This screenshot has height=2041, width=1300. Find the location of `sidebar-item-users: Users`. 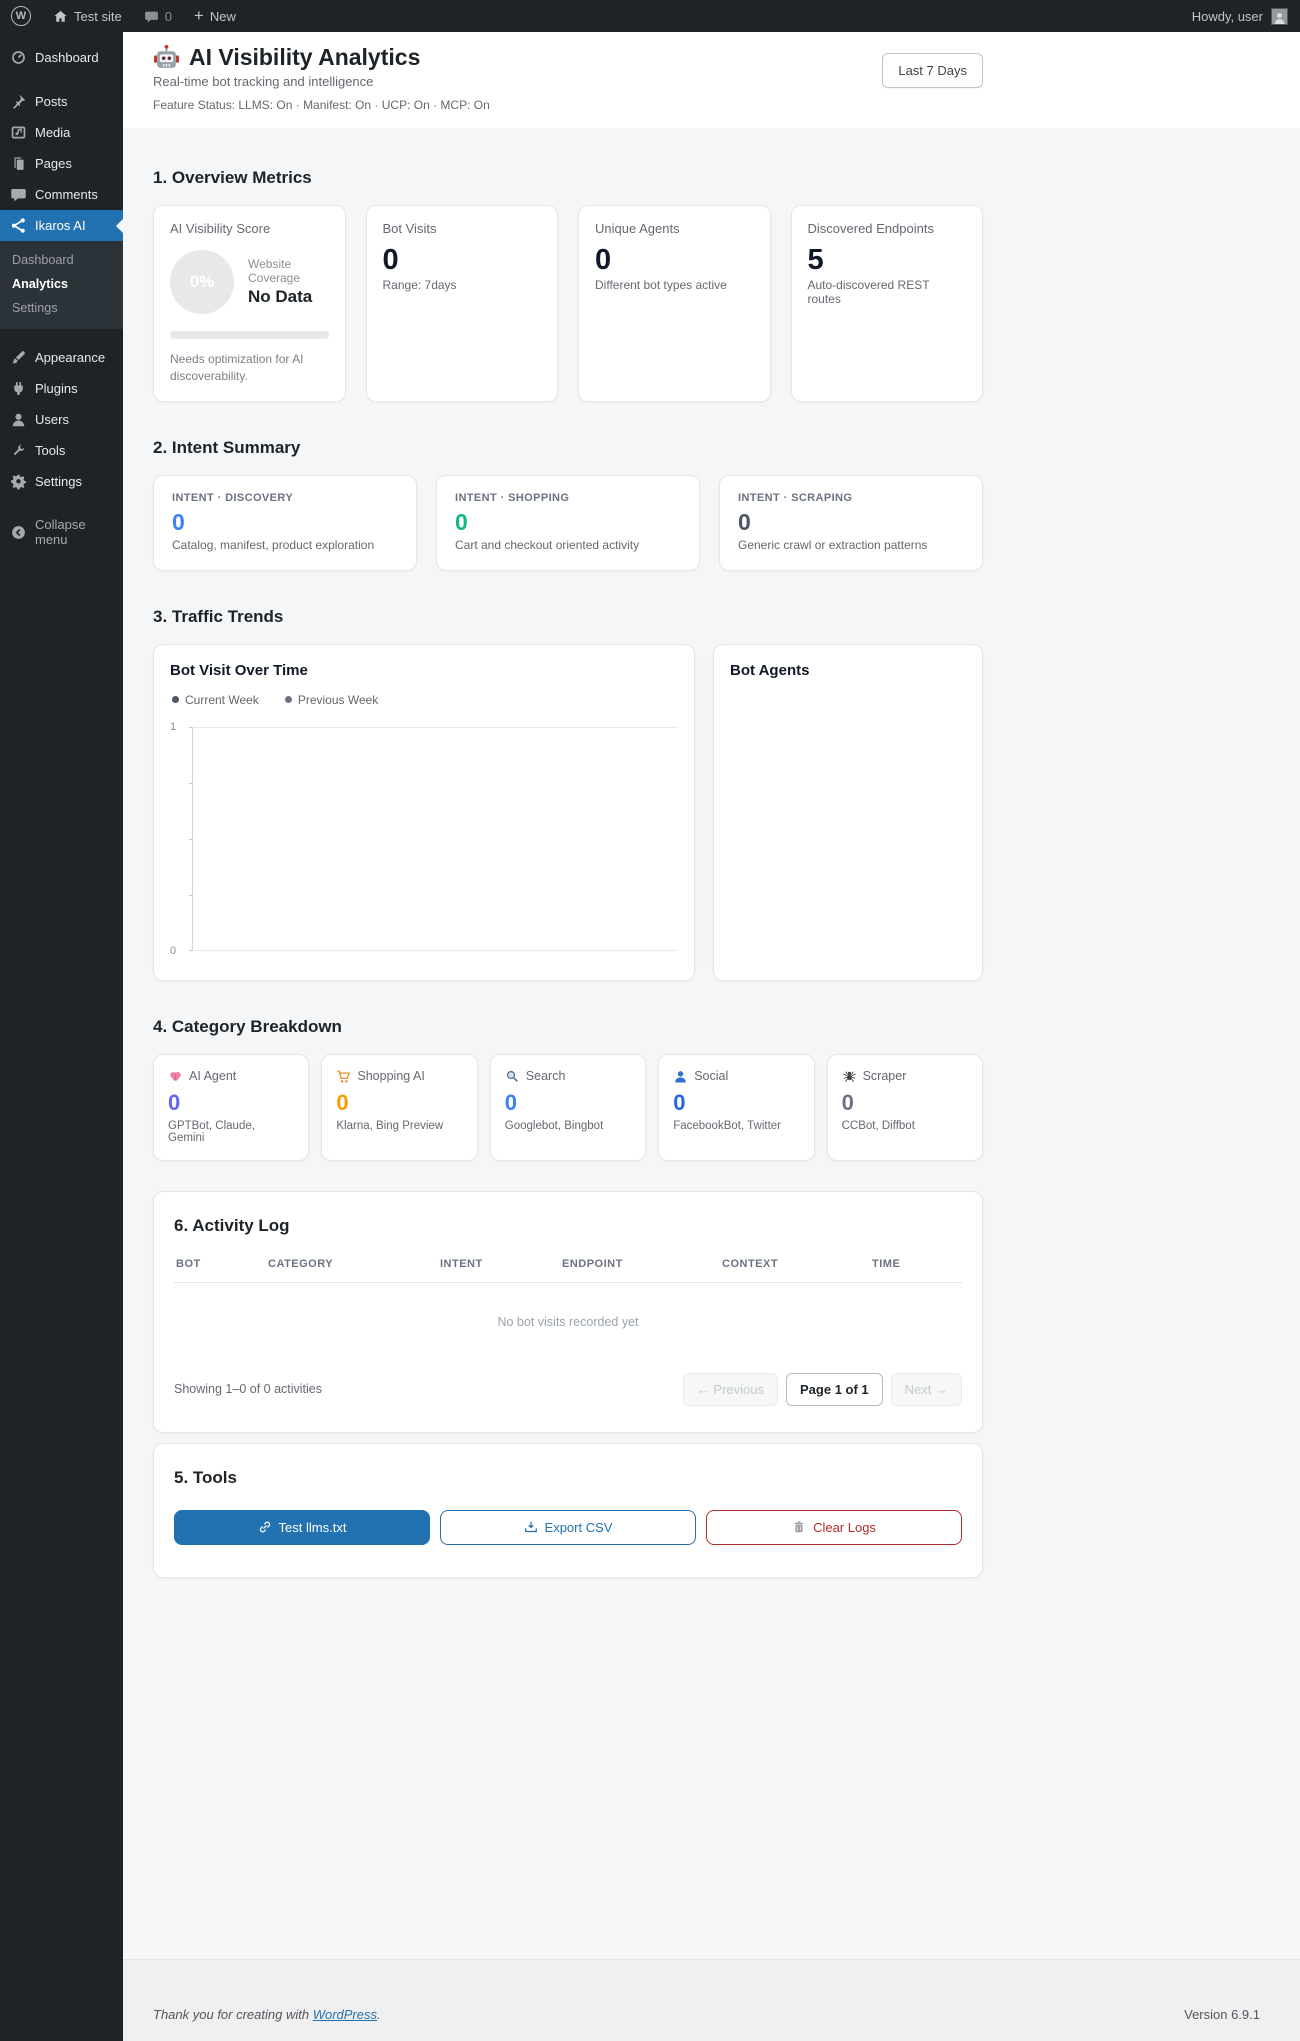

sidebar-item-users: Users is located at coordinates (61, 419).